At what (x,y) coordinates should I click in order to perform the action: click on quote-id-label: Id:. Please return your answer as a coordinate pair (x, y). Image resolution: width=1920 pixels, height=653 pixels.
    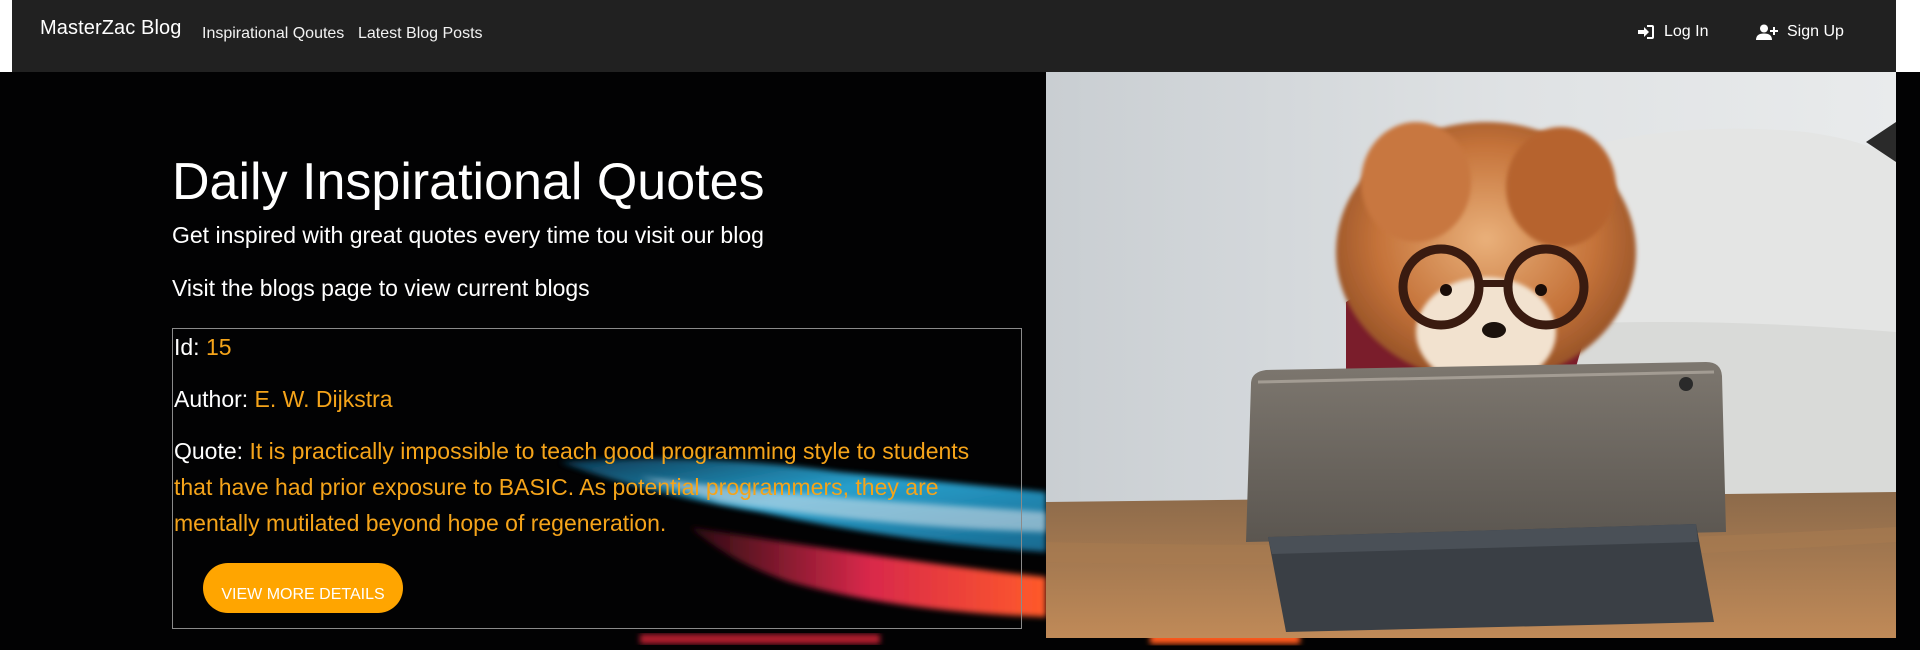
    Looking at the image, I should click on (187, 347).